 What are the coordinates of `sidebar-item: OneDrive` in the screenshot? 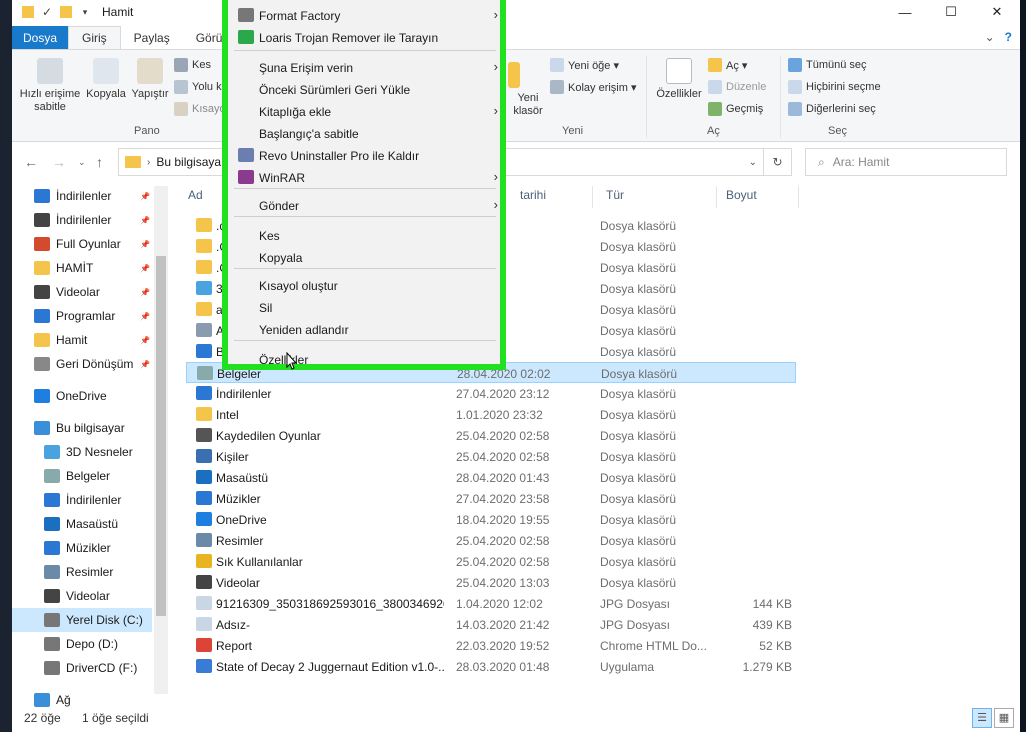 It's located at (82, 396).